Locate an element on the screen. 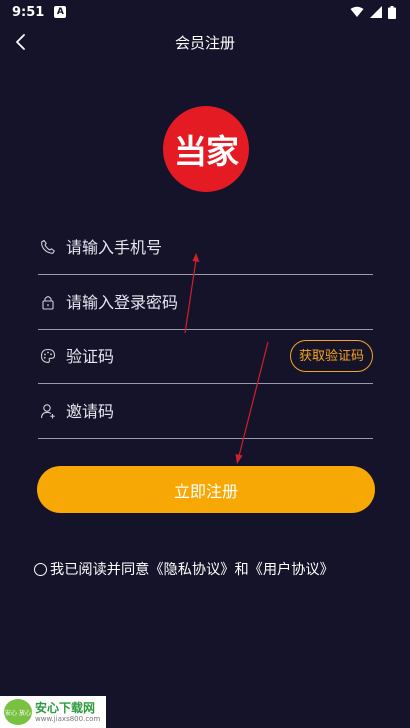 The height and width of the screenshot is (728, 410). privacy-agreement-link: 《隐私协议》 is located at coordinates (191, 569).